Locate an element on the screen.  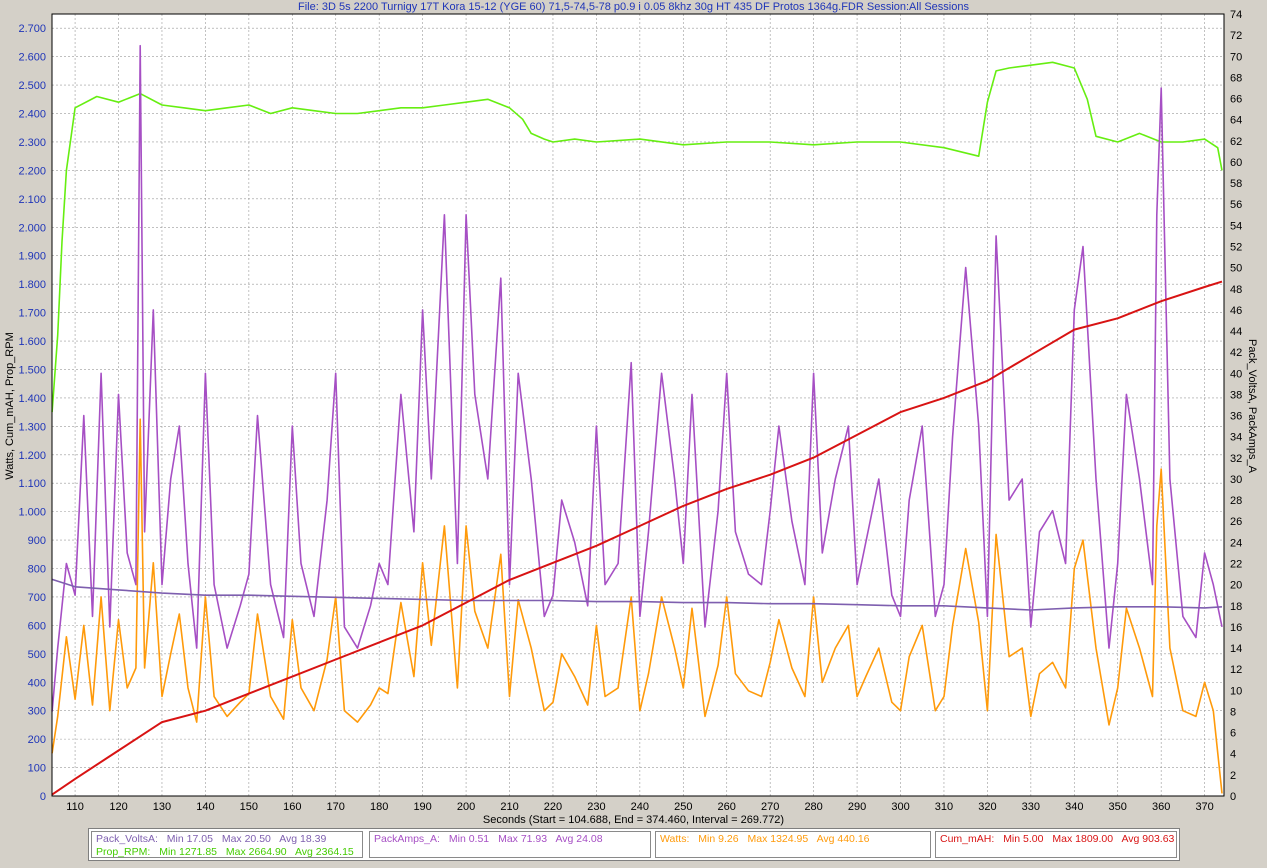
y-right-tick-label: 8 is located at coordinates (1233, 712).